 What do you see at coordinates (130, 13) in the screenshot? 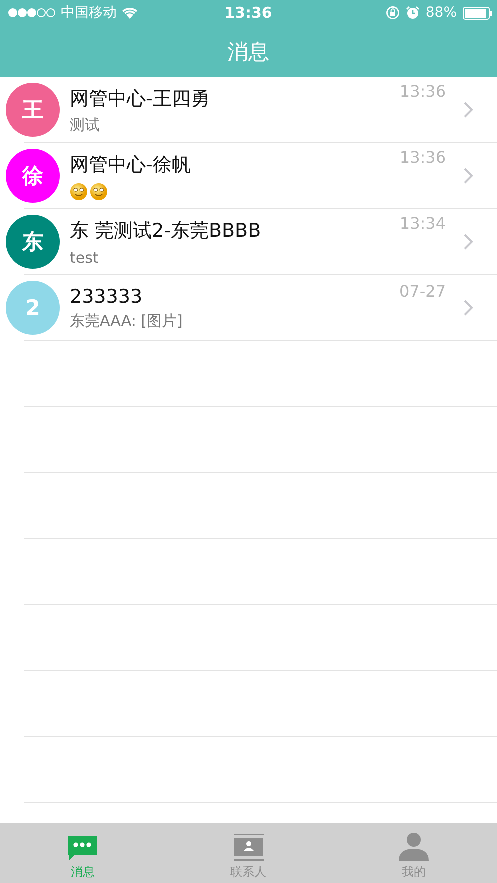
I see `wifi-icon` at bounding box center [130, 13].